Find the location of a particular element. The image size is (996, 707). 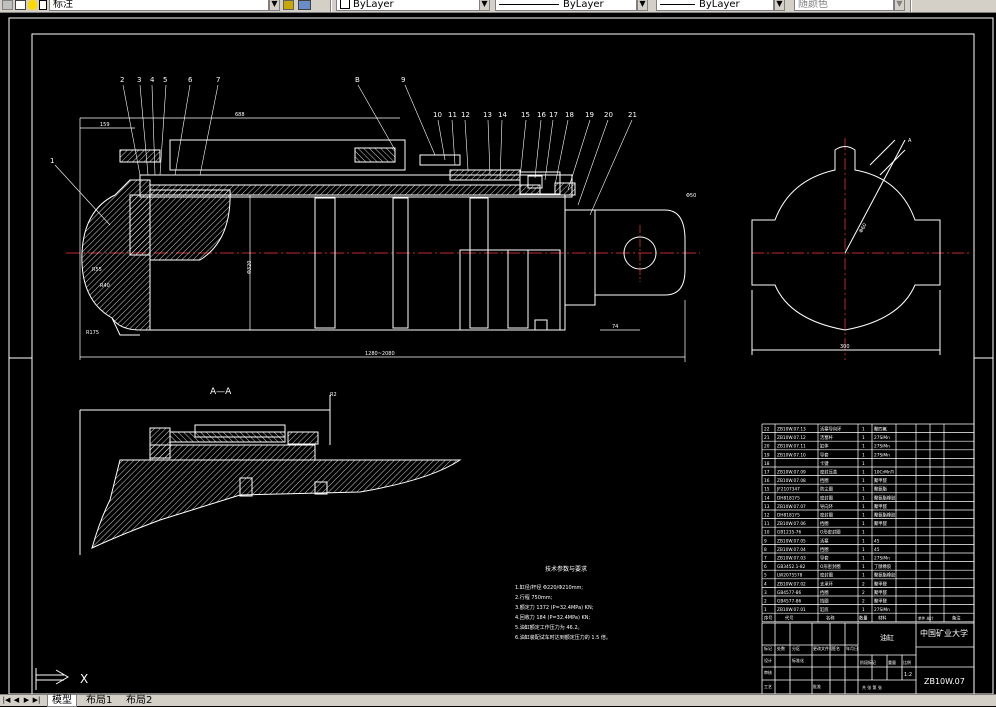

bom-cell-no: 22 is located at coordinates (767, 430).